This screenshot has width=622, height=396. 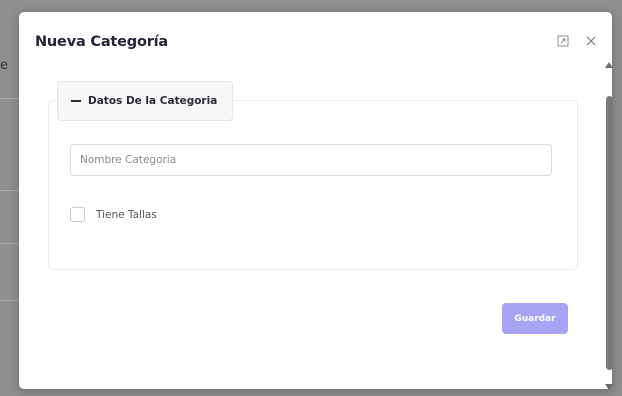 I want to click on fieldset-legend-toggle: Datos De la Categoria, so click(x=145, y=101).